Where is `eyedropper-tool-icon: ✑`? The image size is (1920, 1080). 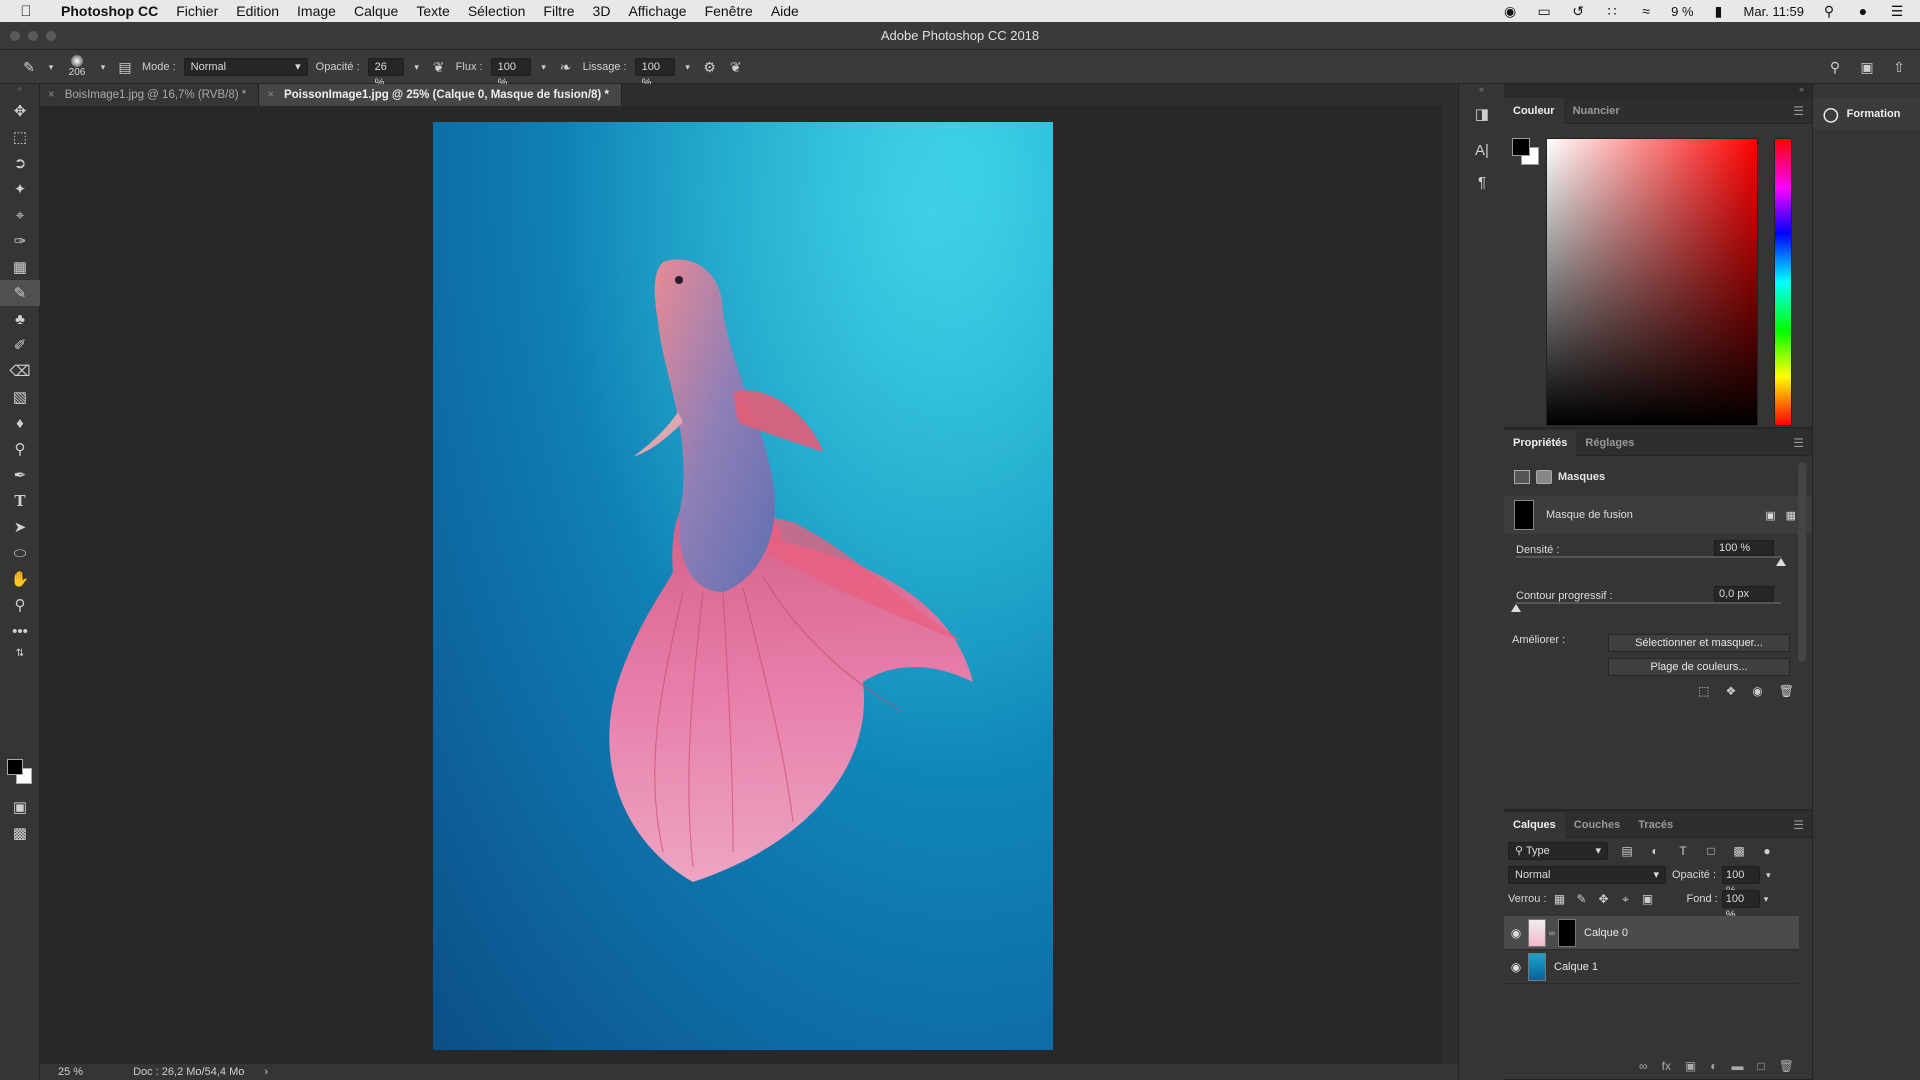 eyedropper-tool-icon: ✑ is located at coordinates (20, 241).